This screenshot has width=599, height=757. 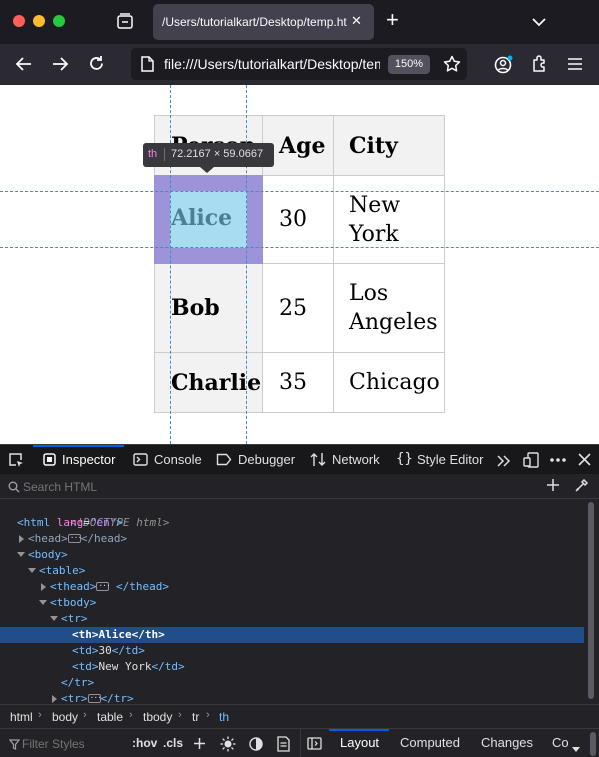 I want to click on minimize-window-button, so click(x=39, y=21).